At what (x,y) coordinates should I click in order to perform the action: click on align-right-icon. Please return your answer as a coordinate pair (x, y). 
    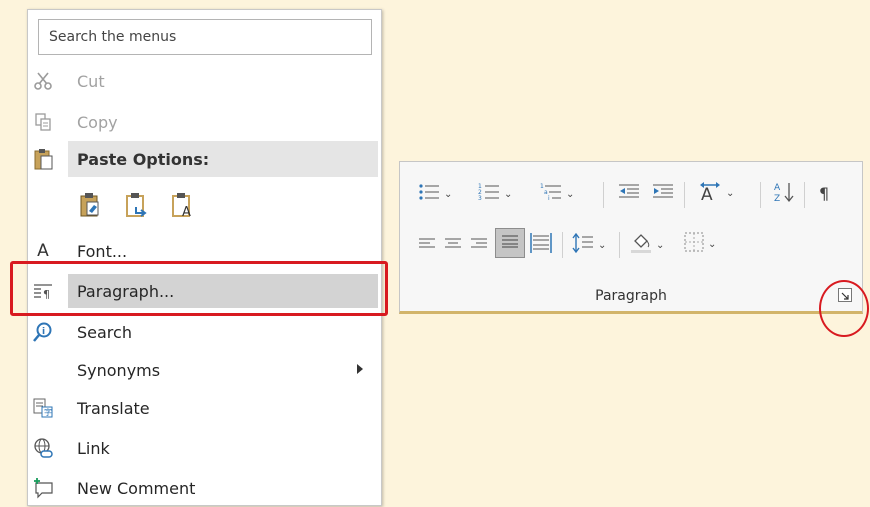
    Looking at the image, I should click on (479, 246).